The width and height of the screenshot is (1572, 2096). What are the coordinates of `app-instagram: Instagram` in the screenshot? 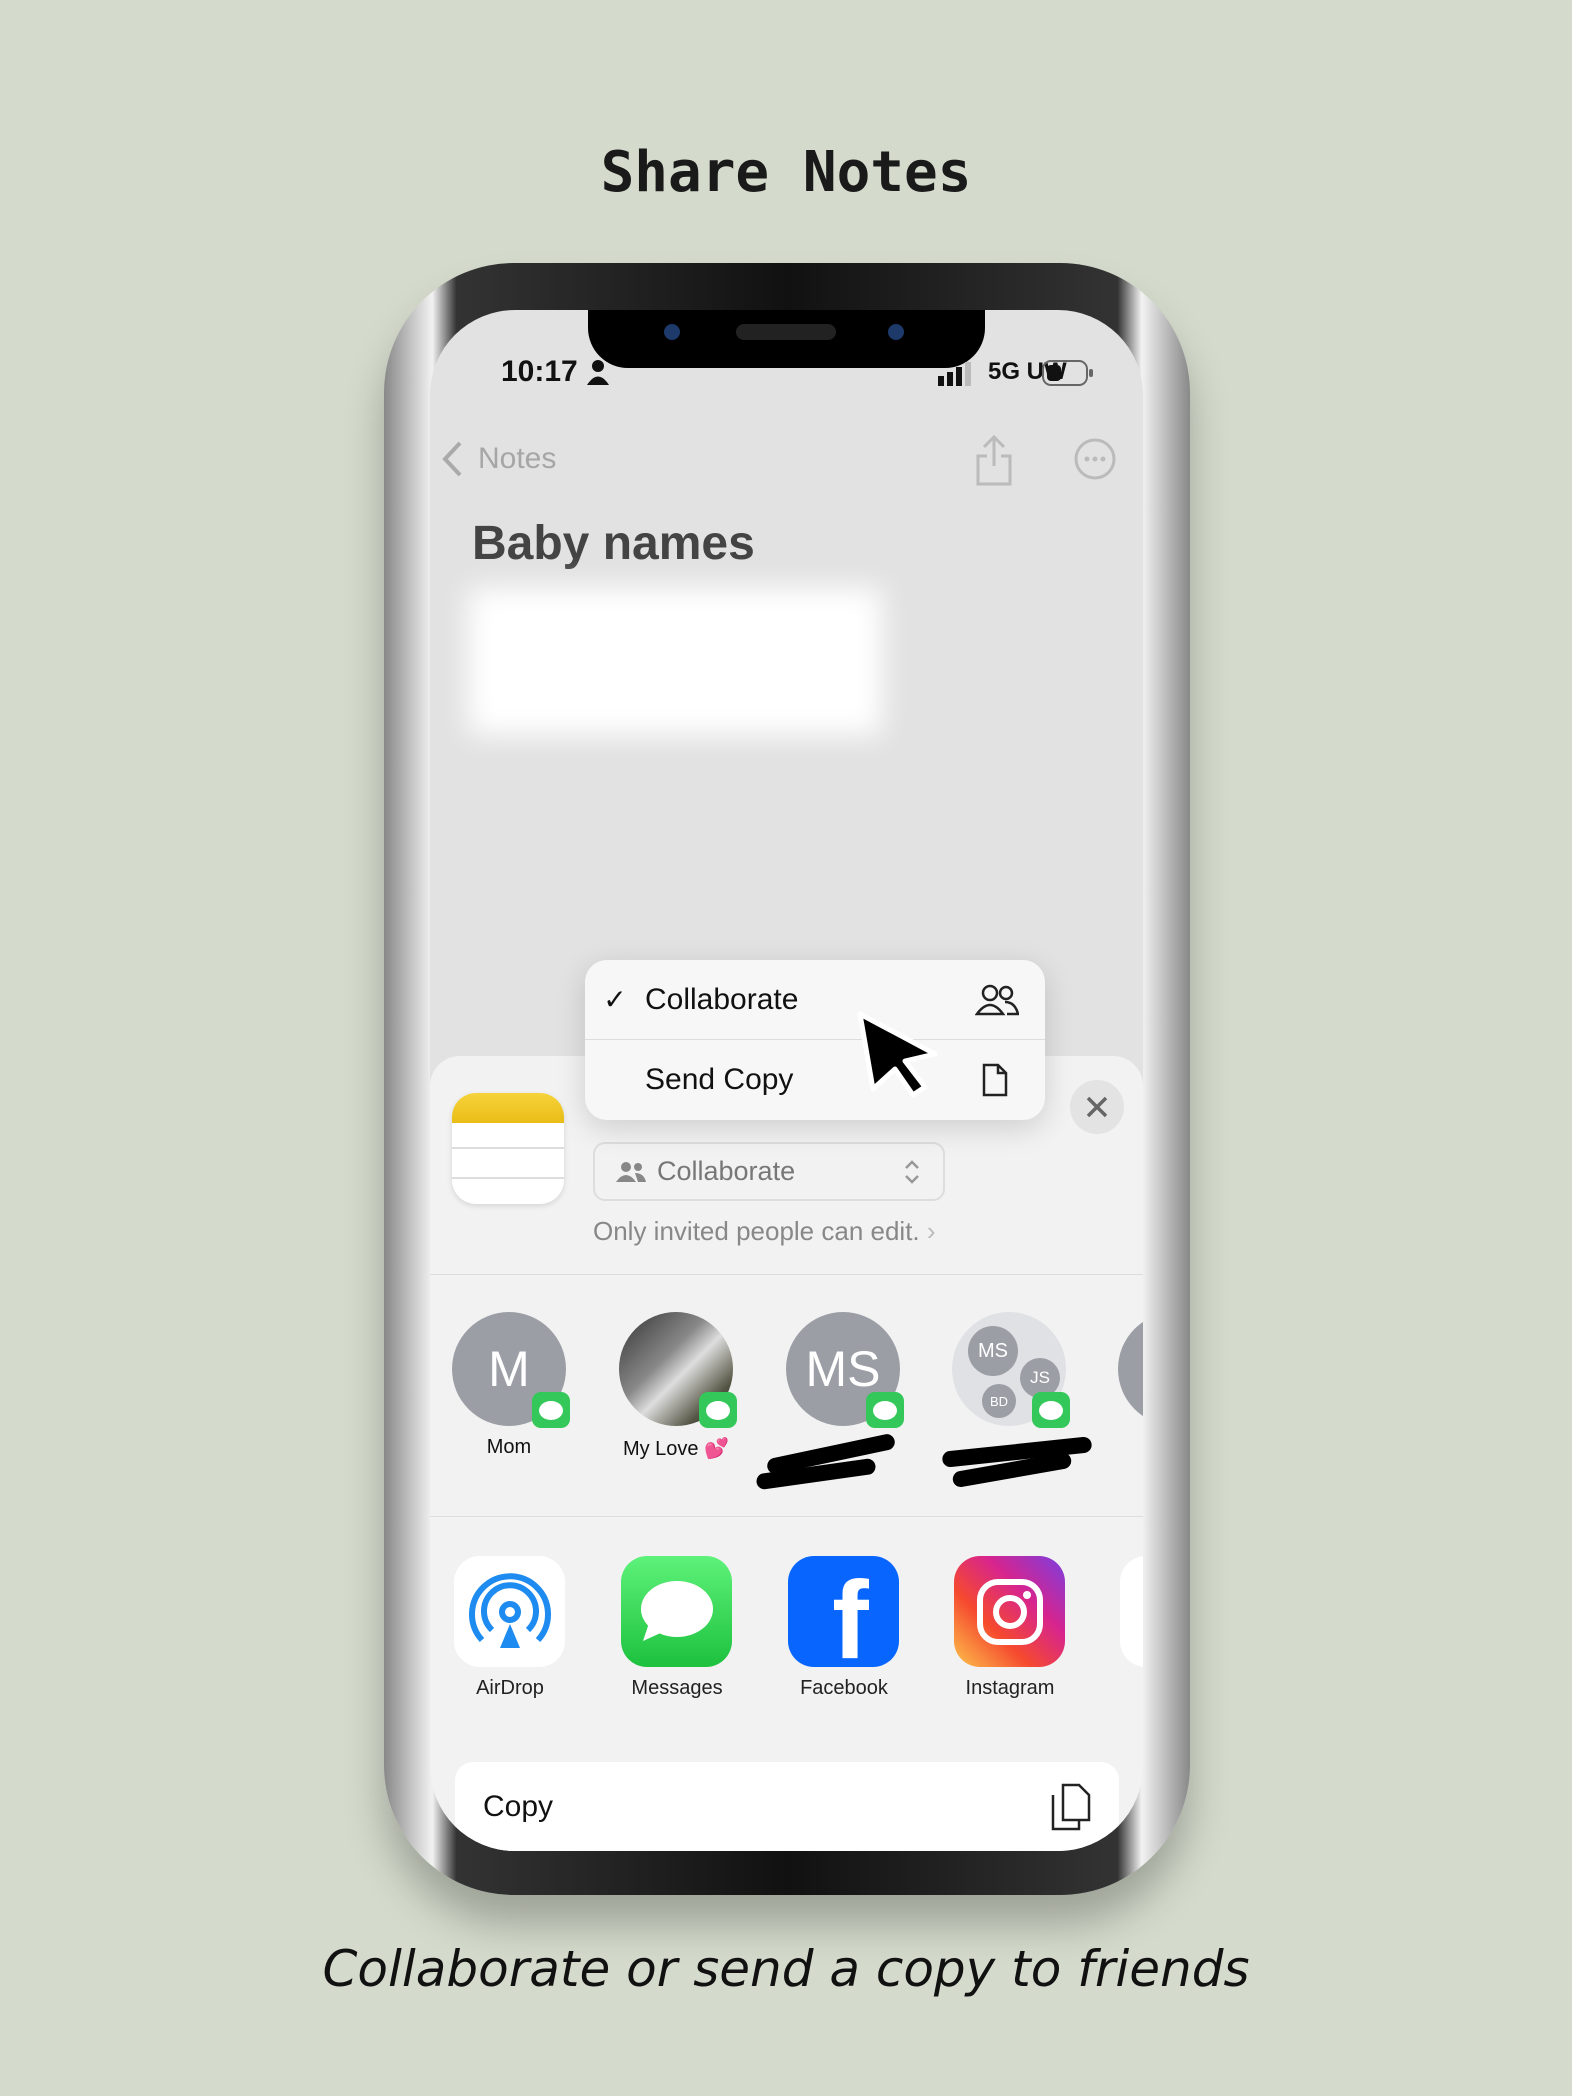 It's located at (1022, 1628).